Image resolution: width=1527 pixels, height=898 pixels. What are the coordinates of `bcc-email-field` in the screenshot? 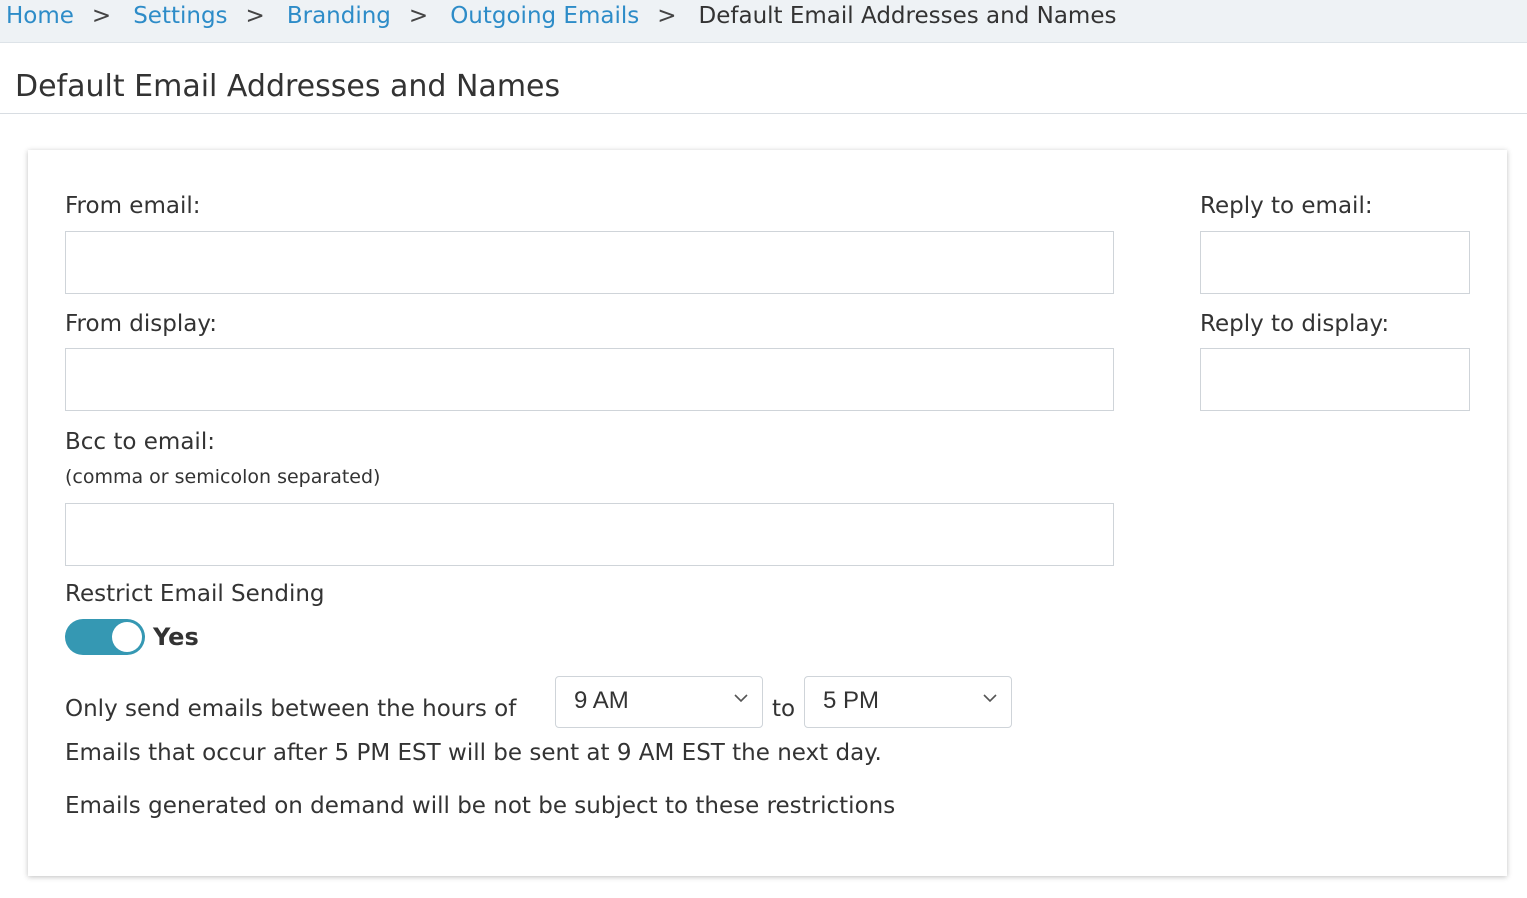 It's located at (589, 534).